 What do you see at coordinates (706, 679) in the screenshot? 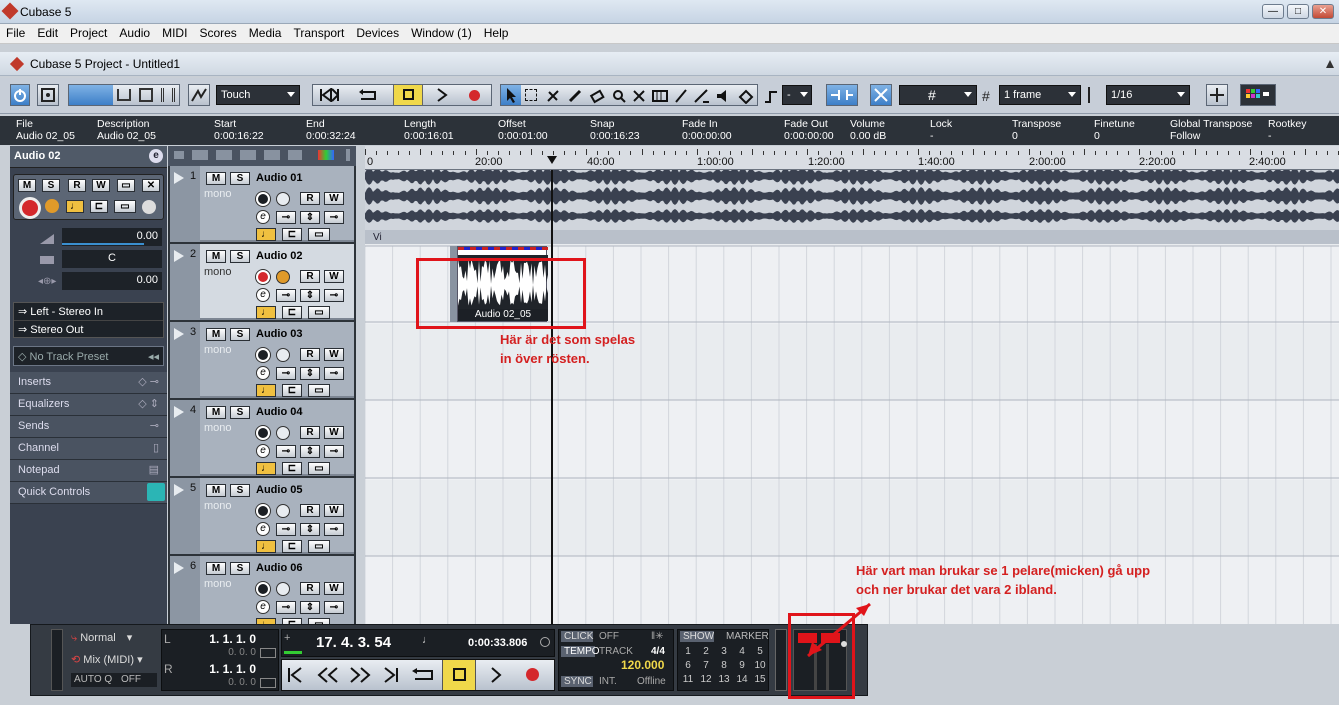
I see `marker-button-12: 12` at bounding box center [706, 679].